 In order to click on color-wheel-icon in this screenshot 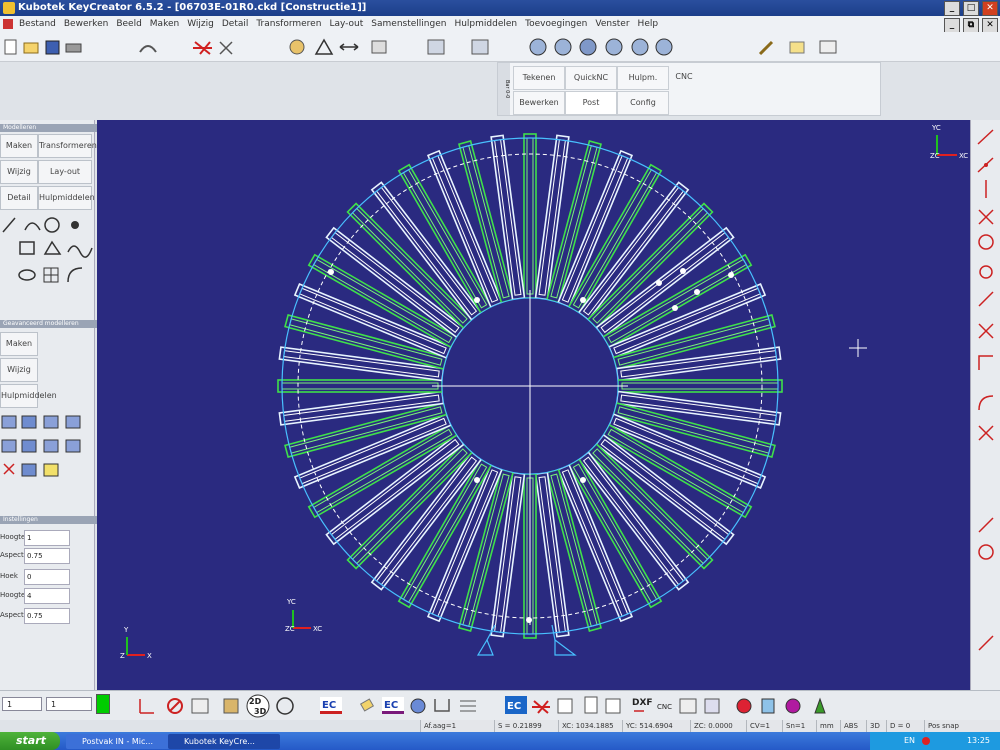, I will do `click(744, 706)`.